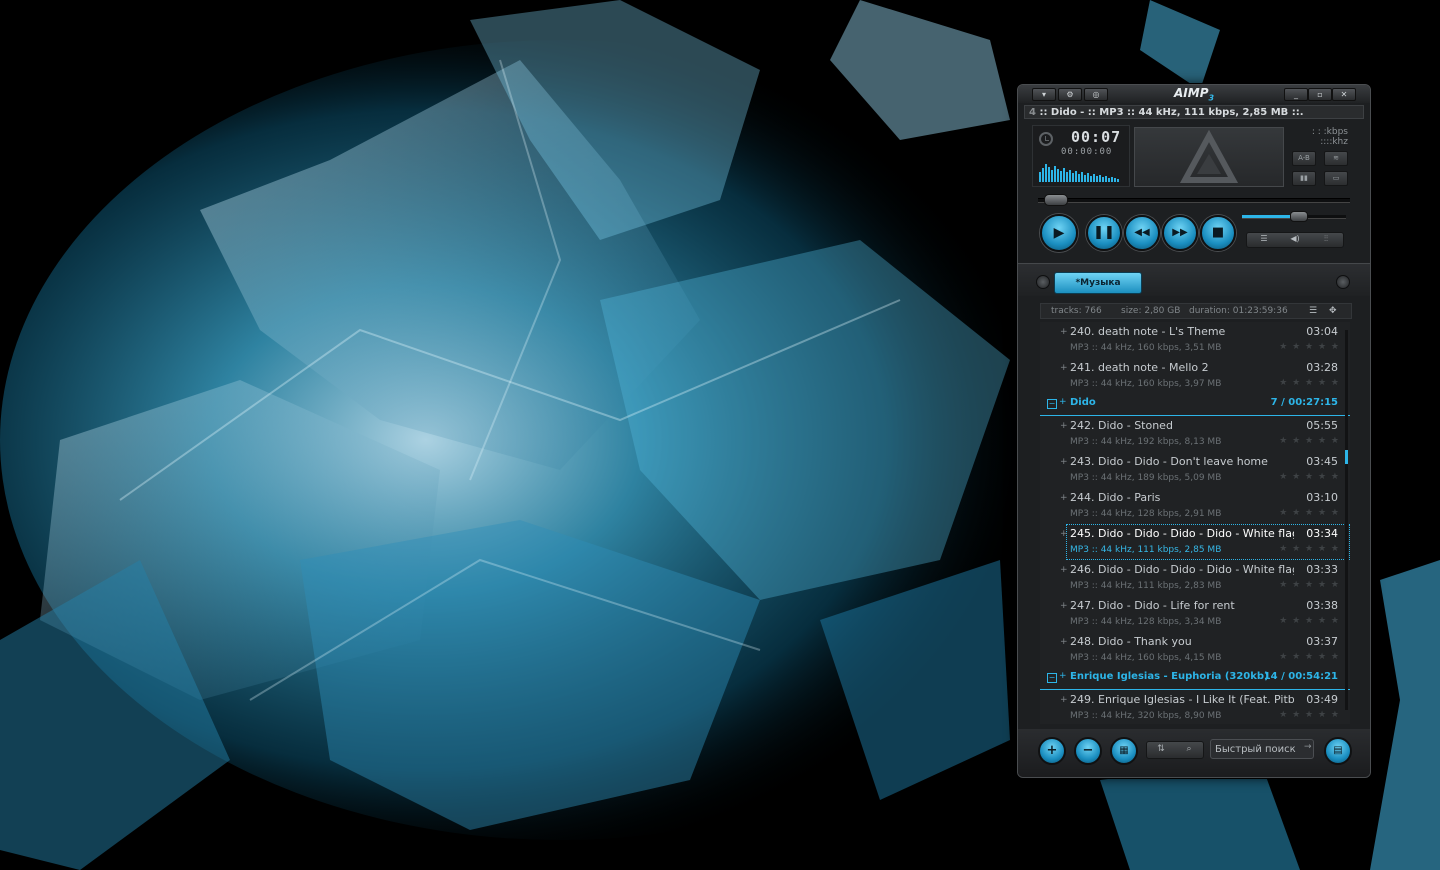  Describe the element at coordinates (1052, 751) in the screenshot. I see `add-files-button: +` at that location.